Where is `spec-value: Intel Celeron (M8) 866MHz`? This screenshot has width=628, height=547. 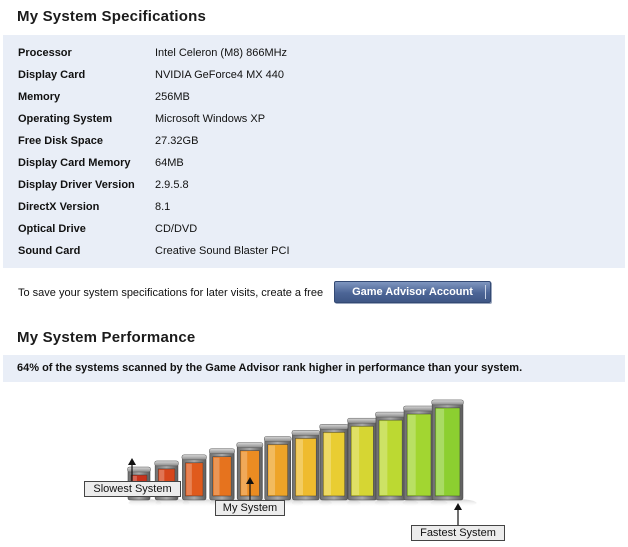
spec-value: Intel Celeron (M8) 866MHz is located at coordinates (221, 53).